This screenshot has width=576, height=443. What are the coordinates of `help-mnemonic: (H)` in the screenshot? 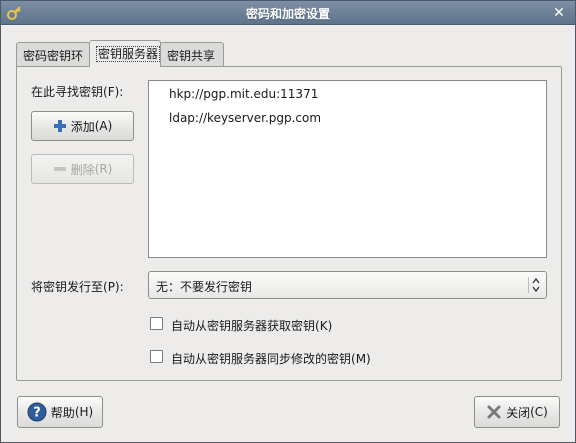 It's located at (84, 412).